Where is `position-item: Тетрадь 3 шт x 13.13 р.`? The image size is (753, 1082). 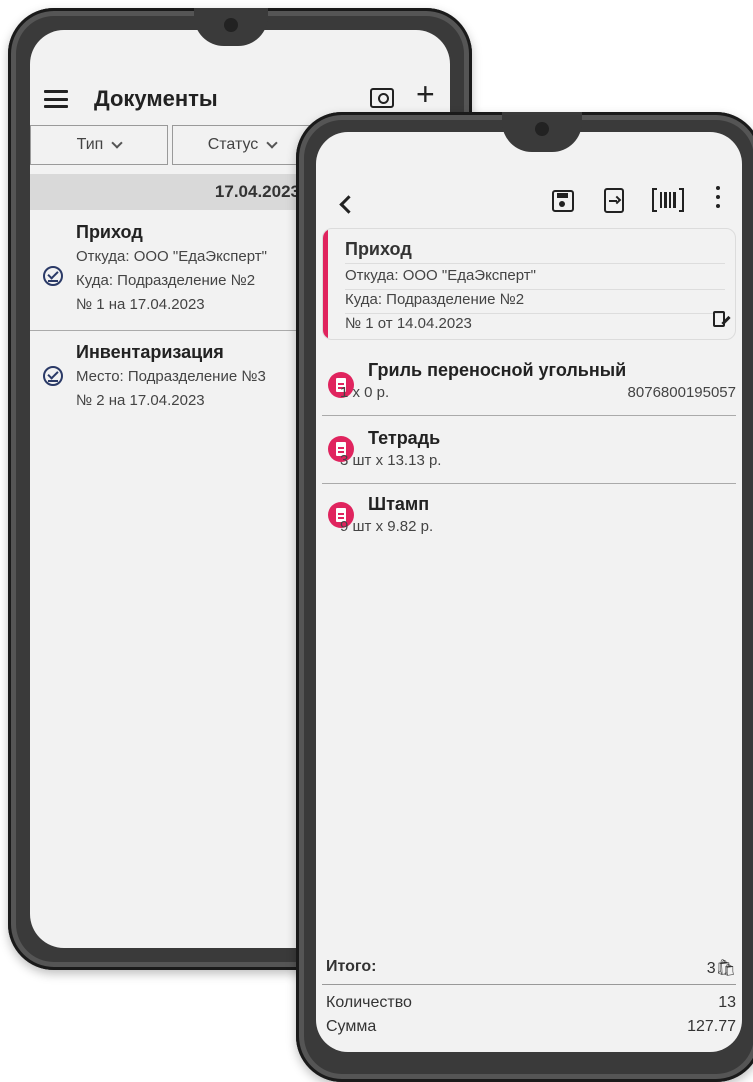
position-item: Тетрадь 3 шт x 13.13 р. is located at coordinates (529, 454).